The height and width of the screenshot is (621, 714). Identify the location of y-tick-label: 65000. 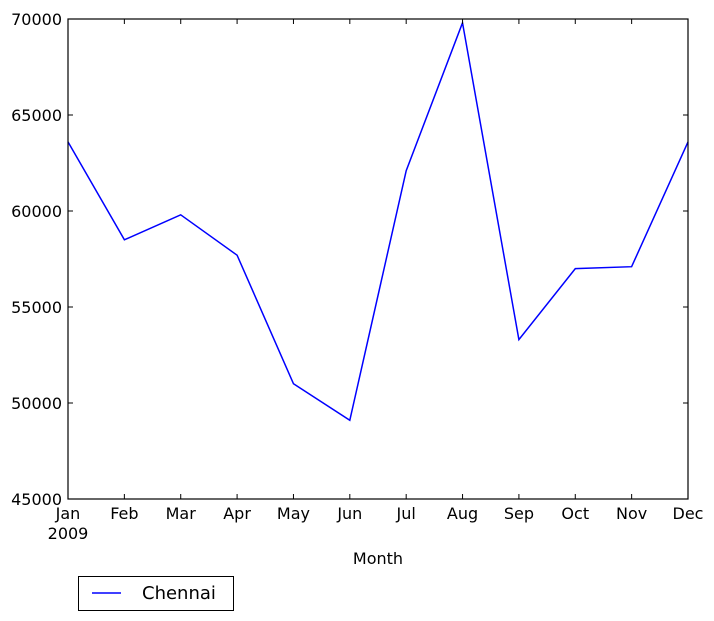
(36, 115).